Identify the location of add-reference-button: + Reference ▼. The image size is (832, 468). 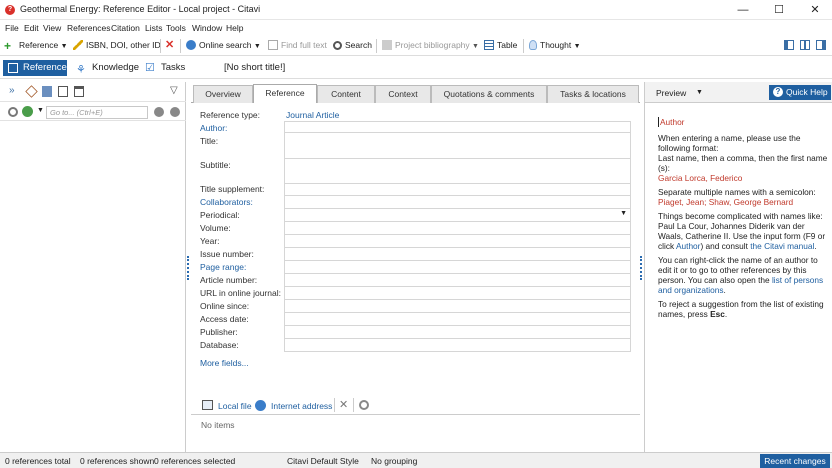
(36, 46).